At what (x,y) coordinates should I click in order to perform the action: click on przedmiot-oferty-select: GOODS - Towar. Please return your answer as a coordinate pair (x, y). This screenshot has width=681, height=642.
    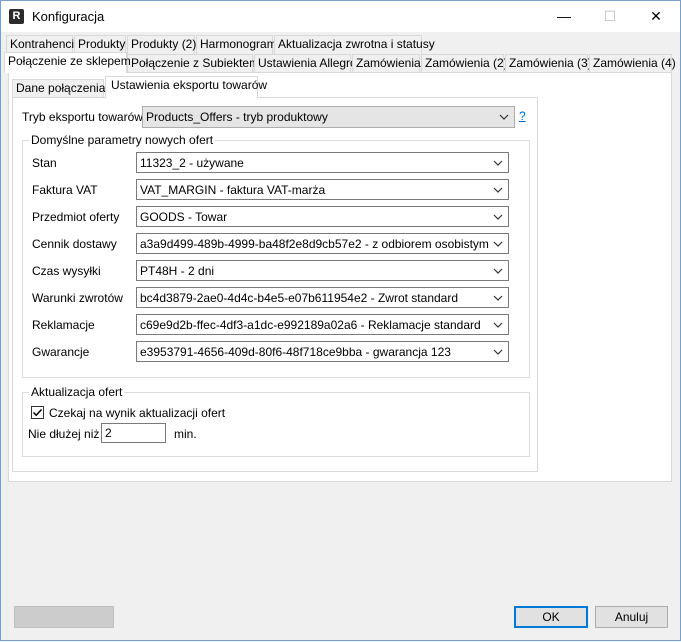
    Looking at the image, I should click on (322, 216).